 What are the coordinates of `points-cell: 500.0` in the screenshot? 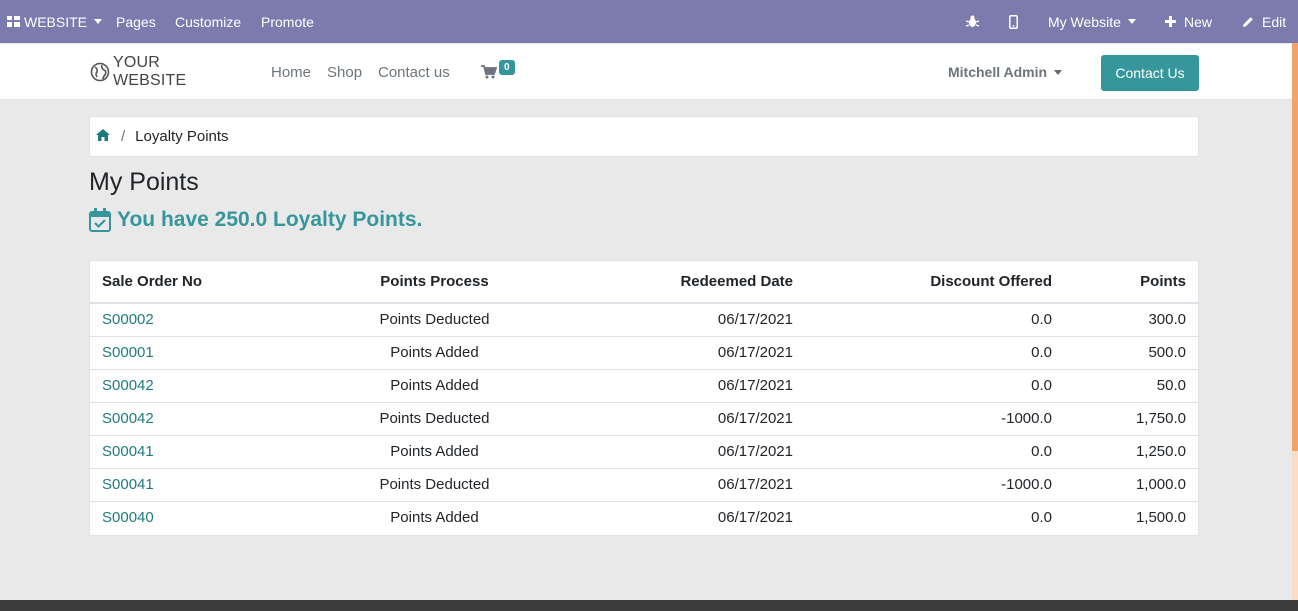 It's located at (1131, 352).